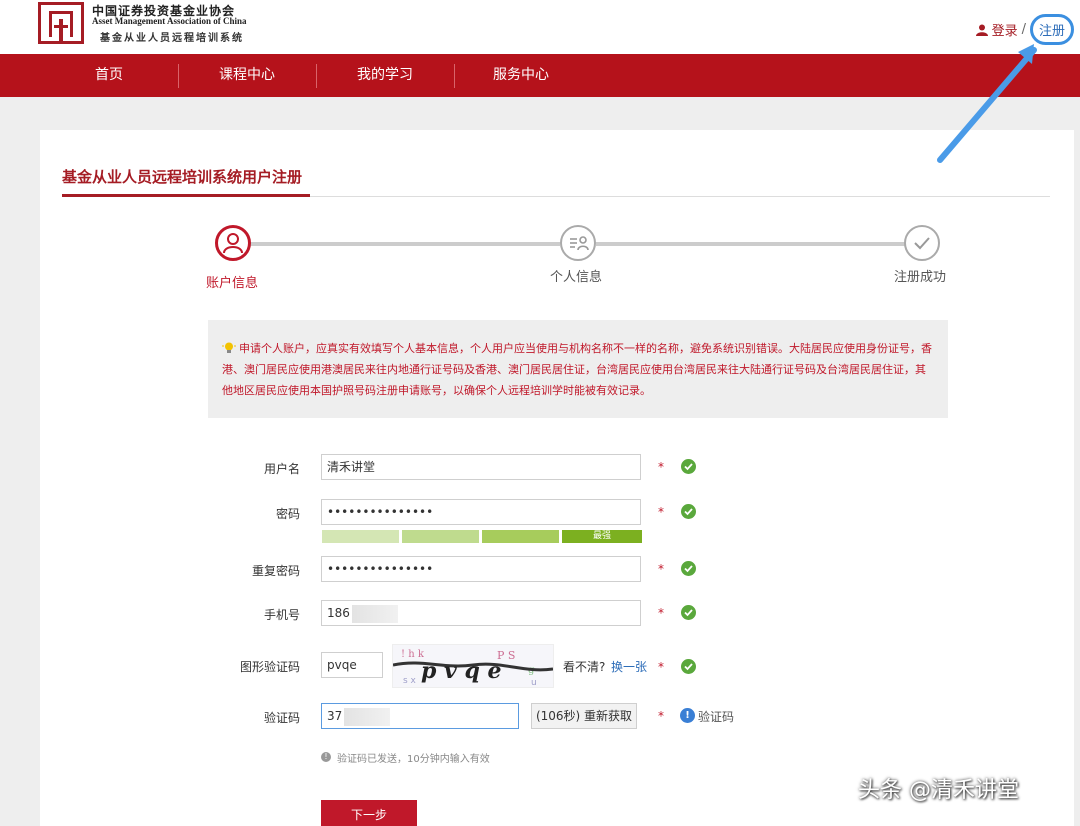 The height and width of the screenshot is (826, 1080). I want to click on sms-code-label: 验证码, so click(281, 718).